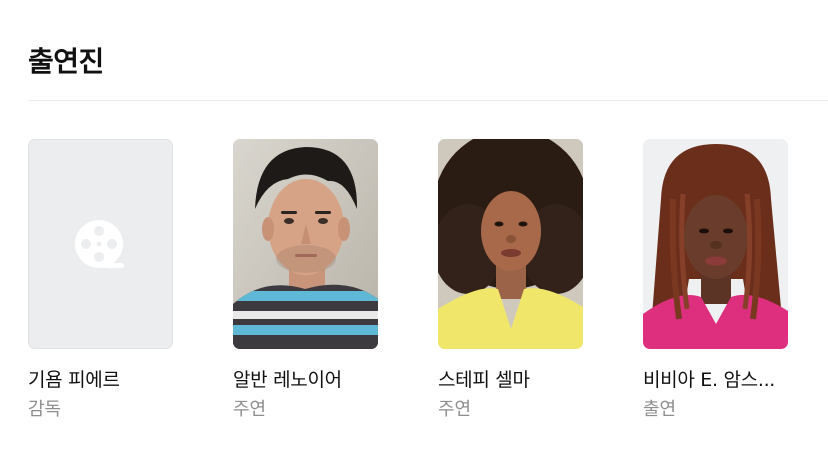  Describe the element at coordinates (660, 409) in the screenshot. I see `cast-role: 출연` at that location.